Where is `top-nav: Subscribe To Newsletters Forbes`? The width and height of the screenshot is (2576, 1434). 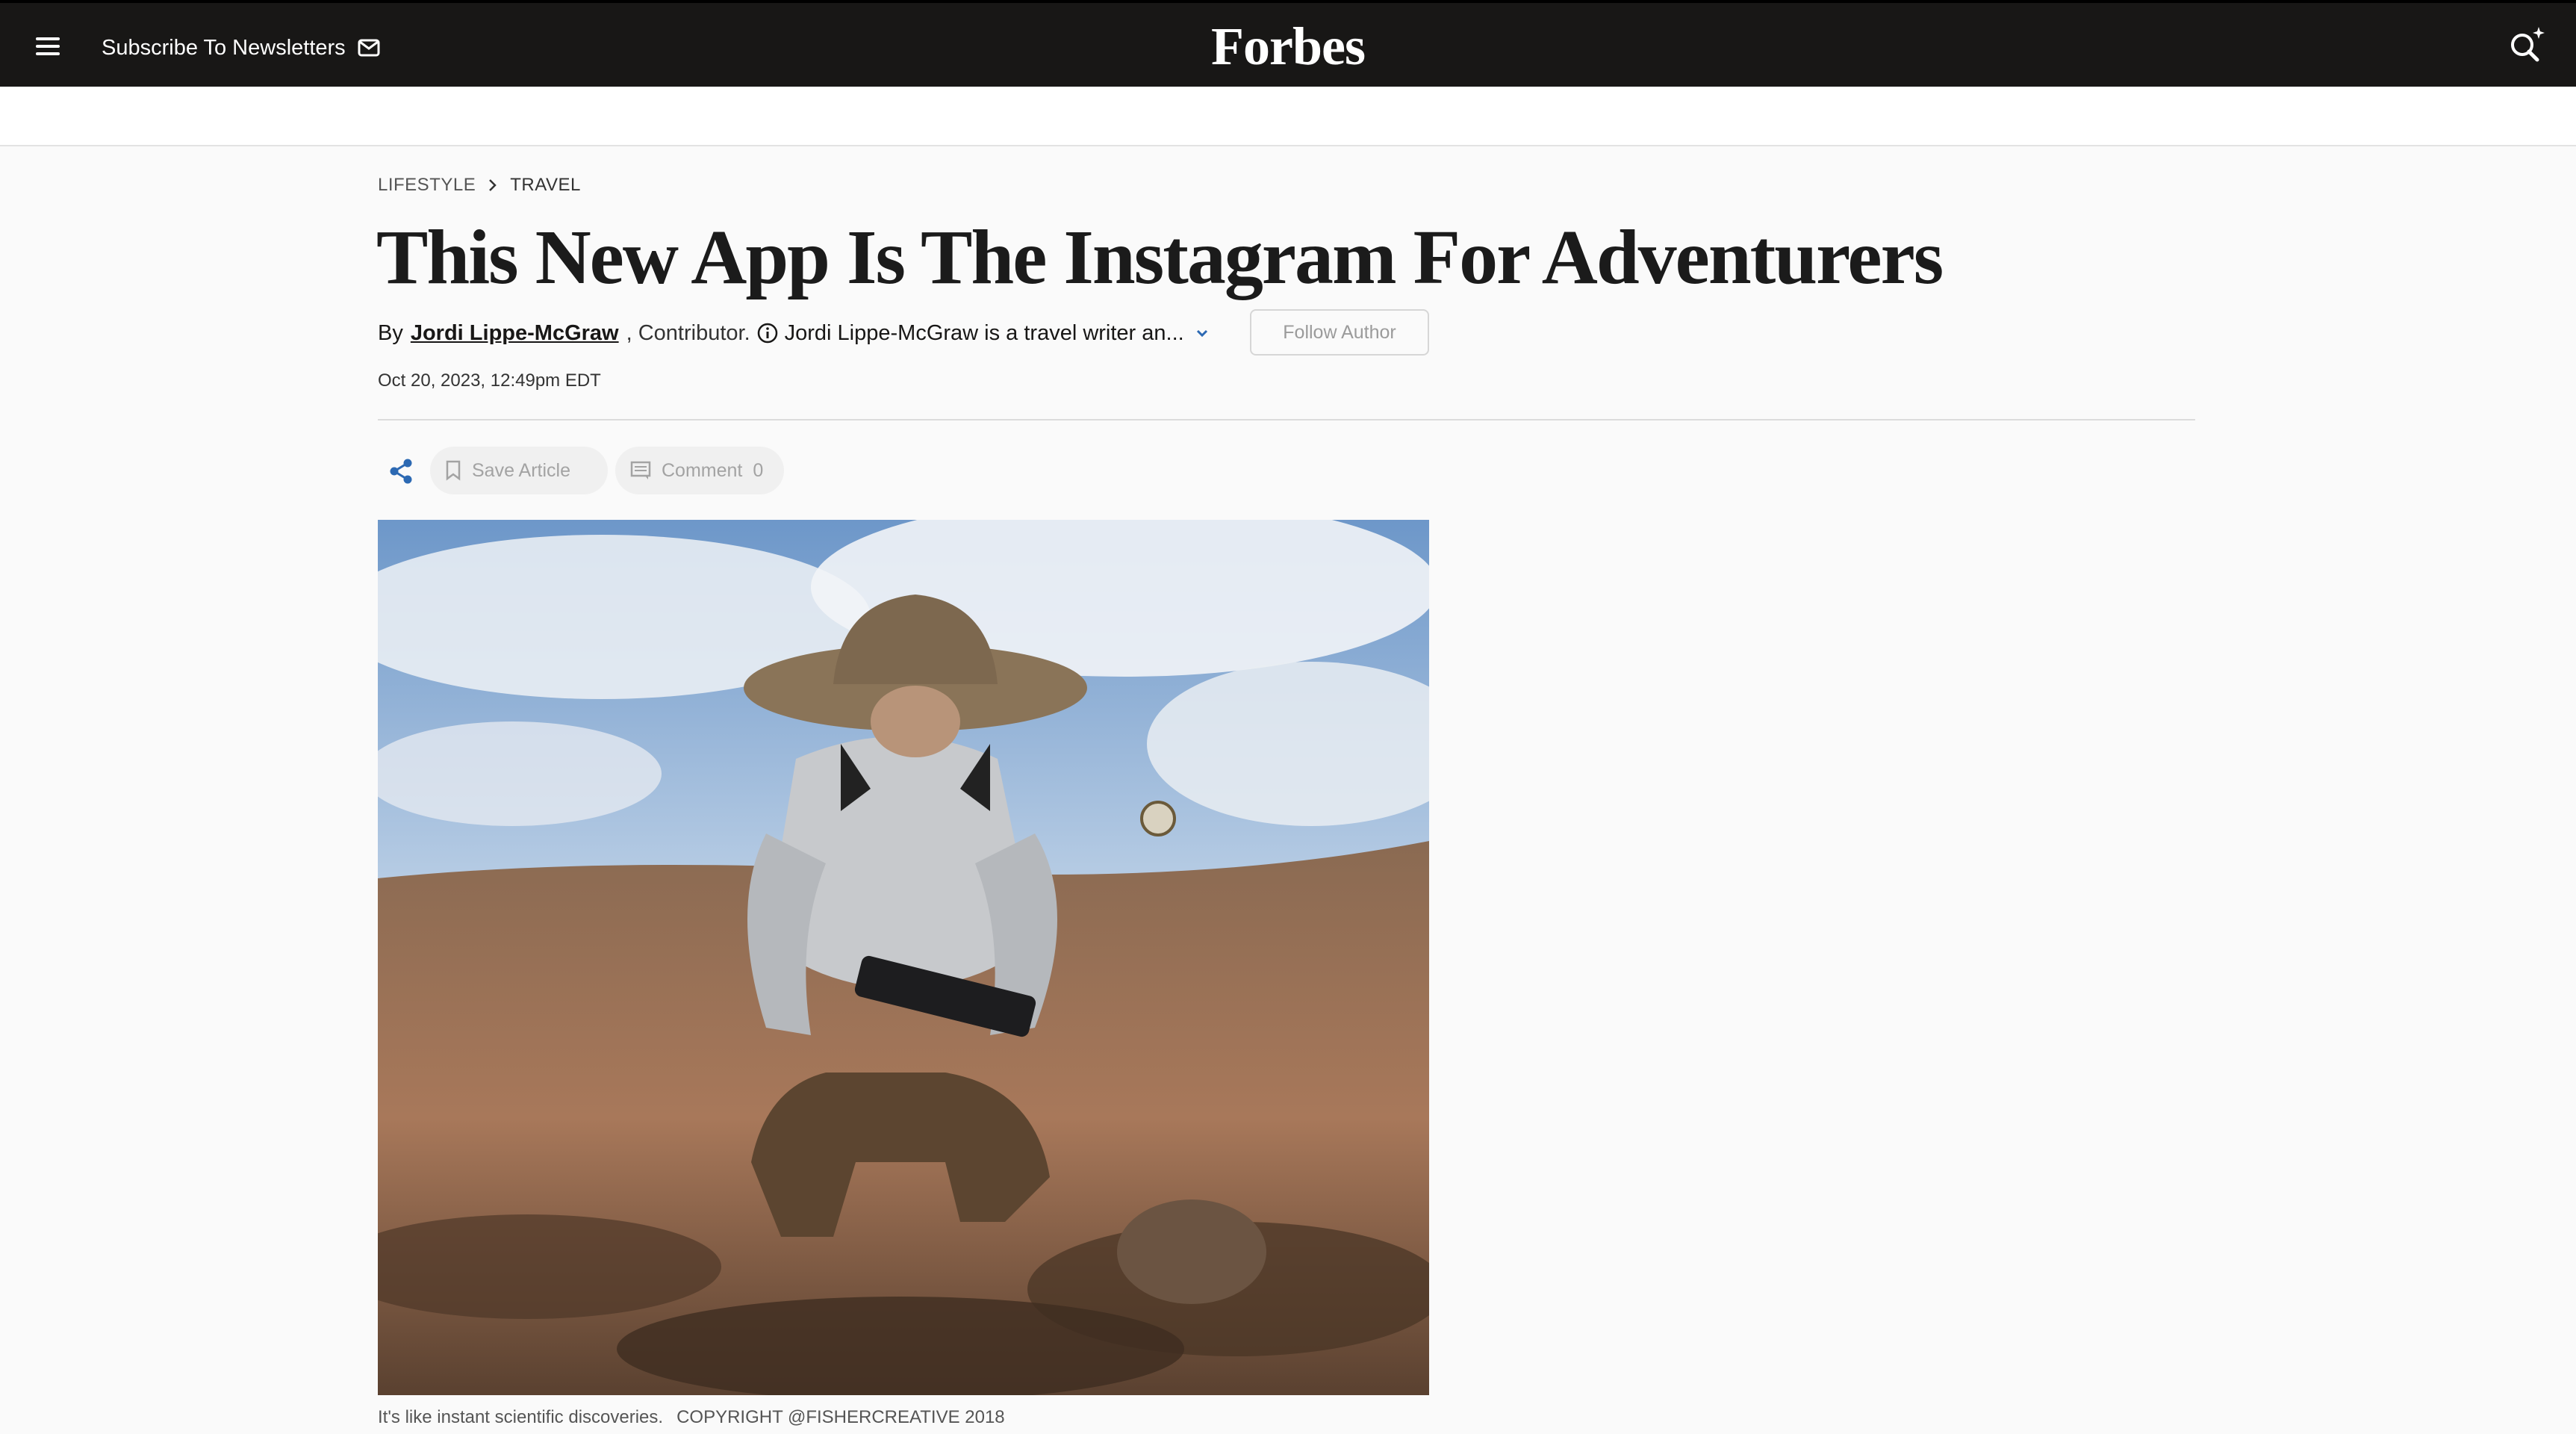
top-nav: Subscribe To Newsletters Forbes is located at coordinates (1288, 43).